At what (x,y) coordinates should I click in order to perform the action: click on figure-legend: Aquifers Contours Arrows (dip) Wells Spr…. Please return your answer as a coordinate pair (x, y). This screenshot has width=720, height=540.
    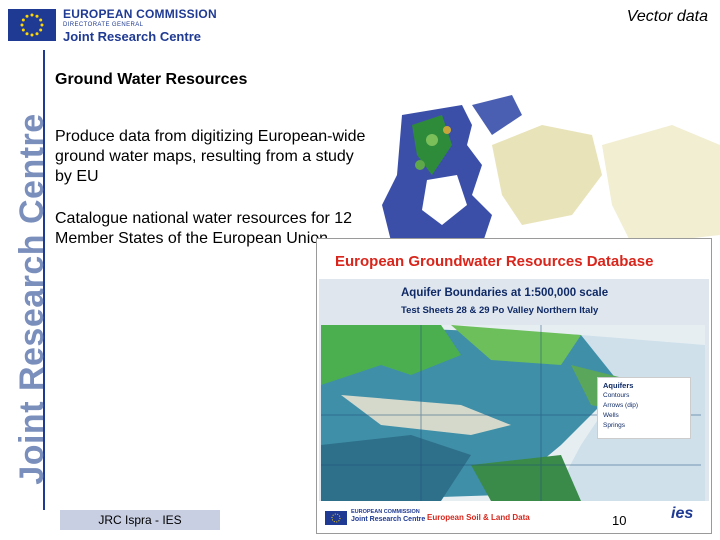
    Looking at the image, I should click on (644, 408).